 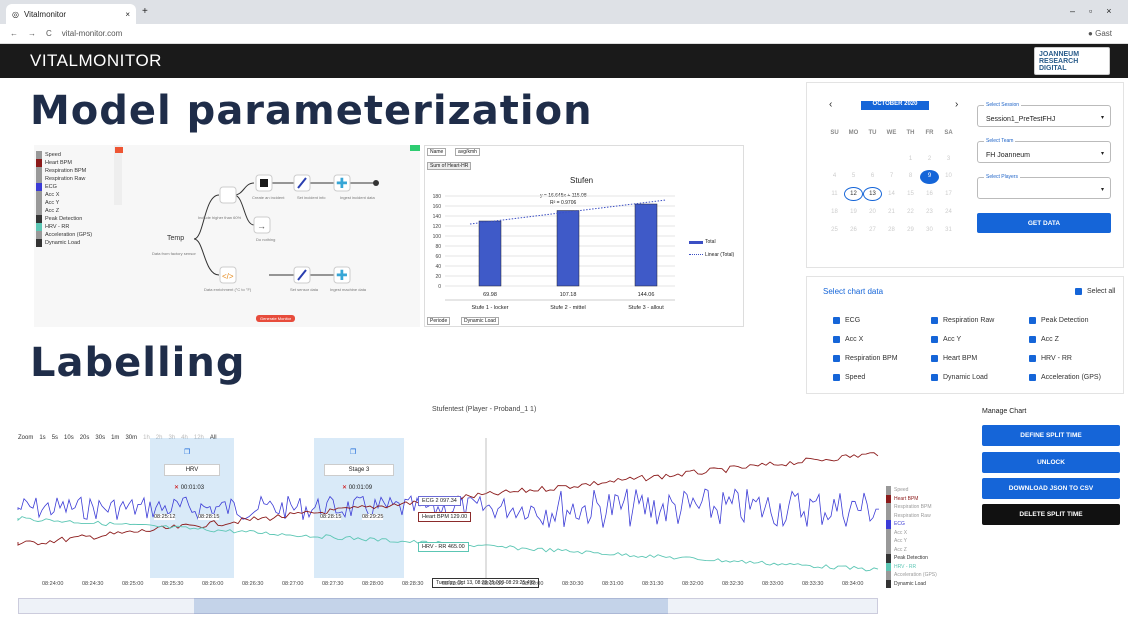 What do you see at coordinates (929, 231) in the screenshot?
I see `calendar-day: 30` at bounding box center [929, 231].